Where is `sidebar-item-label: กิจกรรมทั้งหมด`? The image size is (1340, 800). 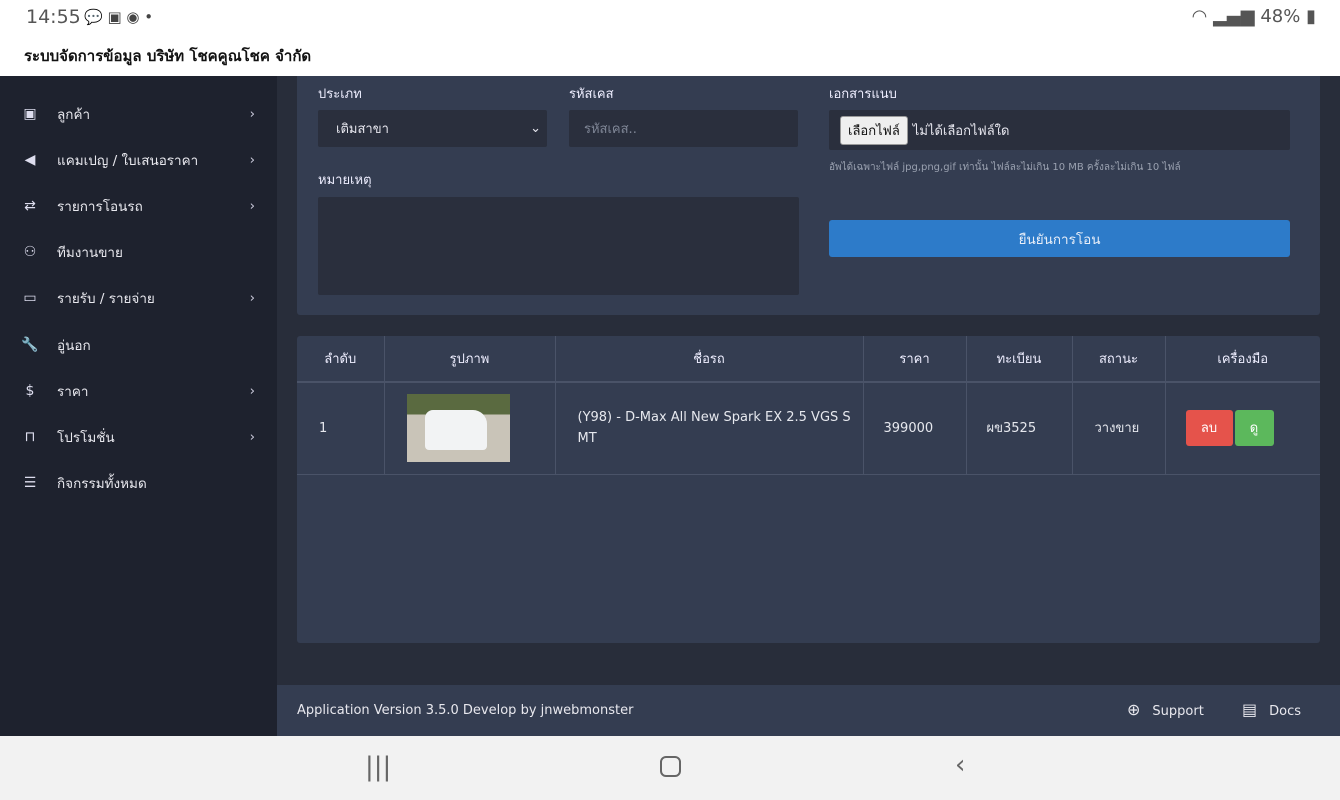 sidebar-item-label: กิจกรรมทั้งหมด is located at coordinates (102, 483).